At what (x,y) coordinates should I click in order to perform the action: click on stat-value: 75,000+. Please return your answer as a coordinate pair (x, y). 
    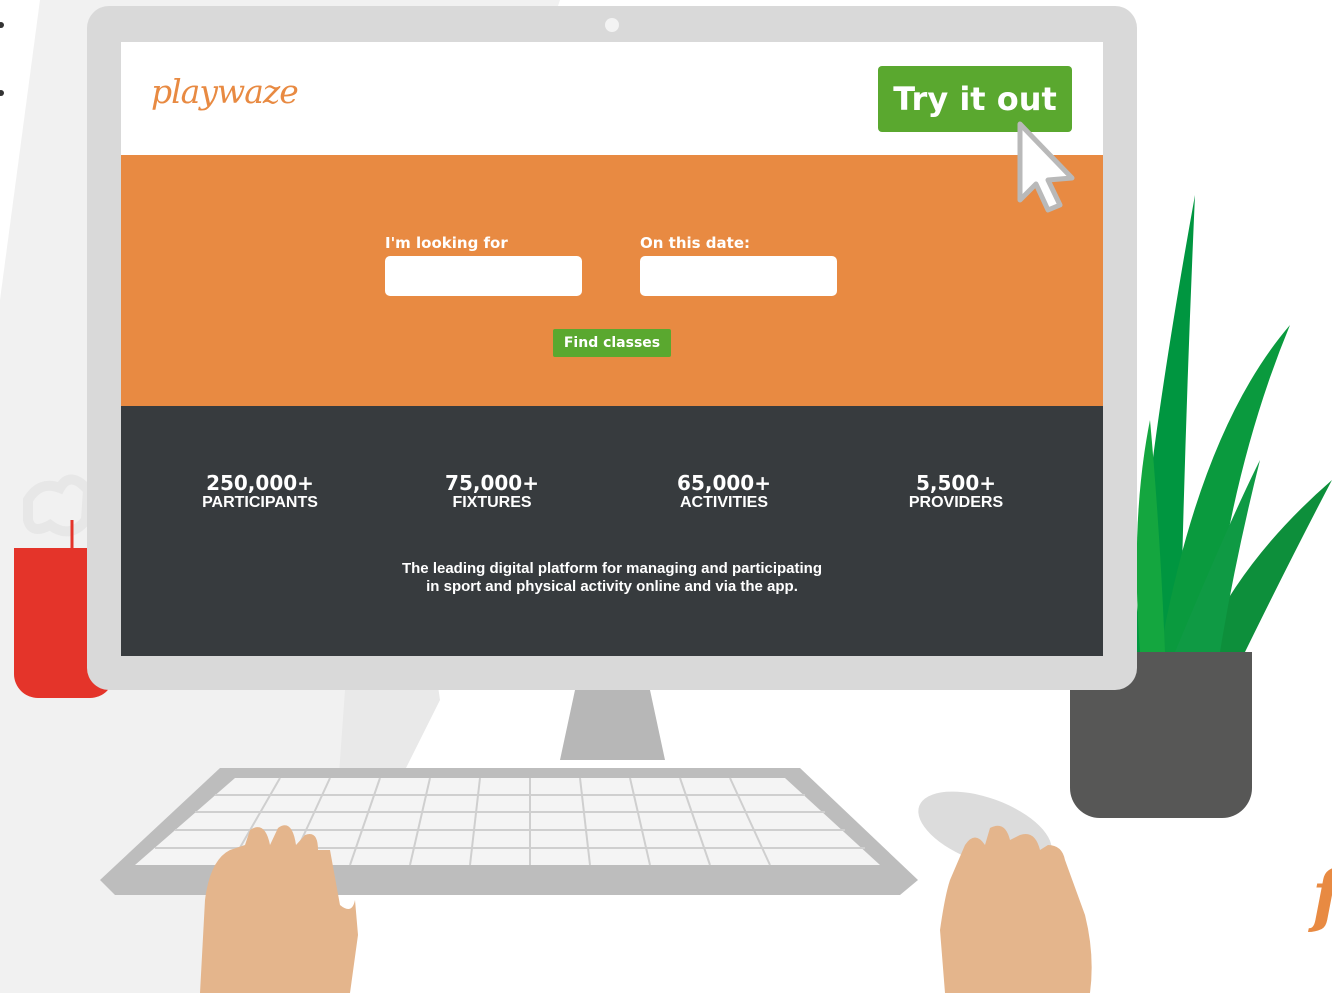
    Looking at the image, I should click on (492, 483).